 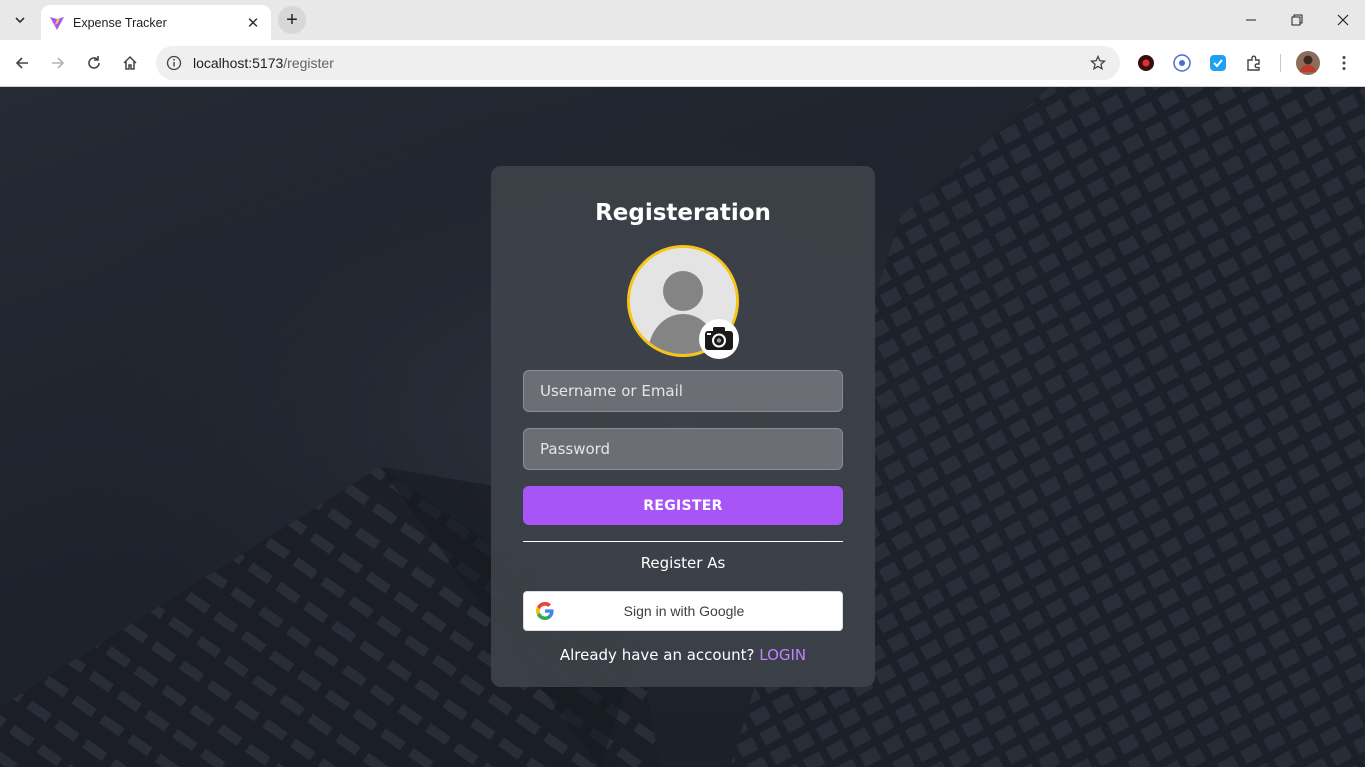 I want to click on tab-search-button, so click(x=20, y=20).